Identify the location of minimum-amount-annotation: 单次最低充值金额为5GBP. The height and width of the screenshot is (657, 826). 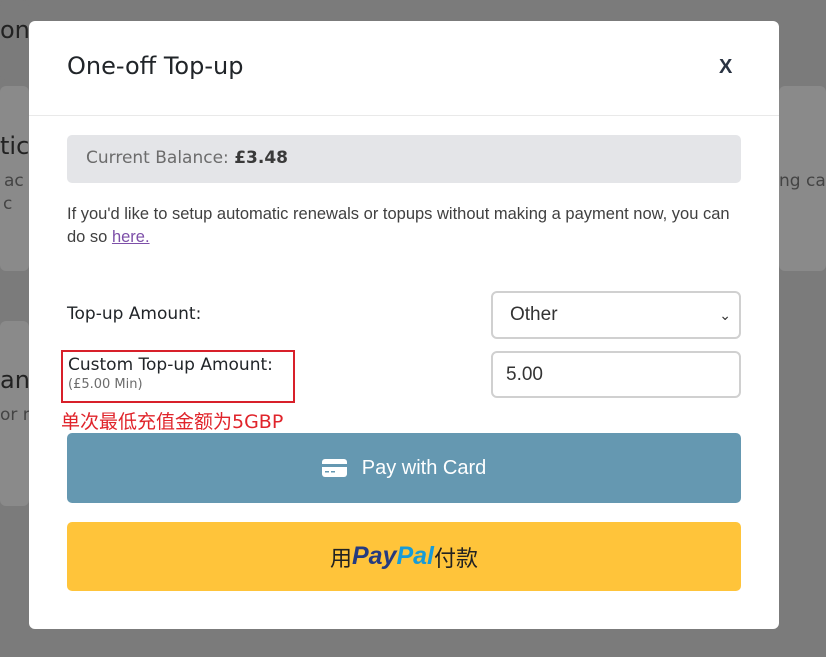
(172, 422).